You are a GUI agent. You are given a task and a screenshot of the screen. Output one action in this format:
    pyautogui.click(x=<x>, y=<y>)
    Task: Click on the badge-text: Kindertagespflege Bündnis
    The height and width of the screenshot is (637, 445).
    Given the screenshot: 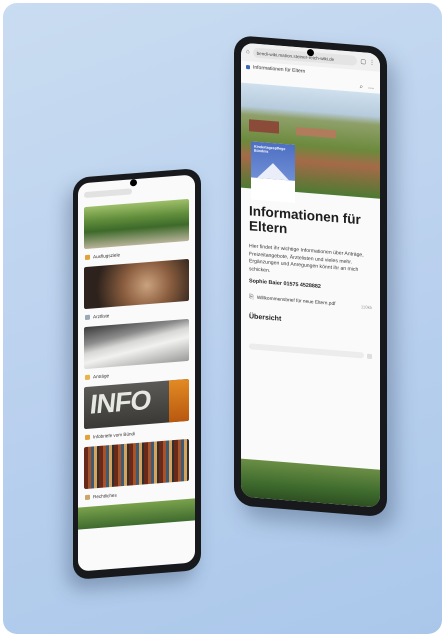 What is the action you would take?
    pyautogui.click(x=270, y=149)
    